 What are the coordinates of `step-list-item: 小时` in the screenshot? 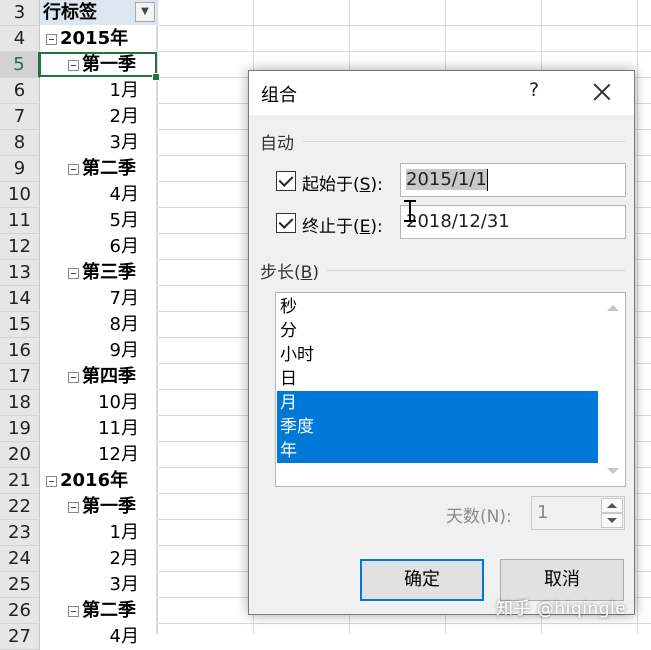 It's located at (437, 355).